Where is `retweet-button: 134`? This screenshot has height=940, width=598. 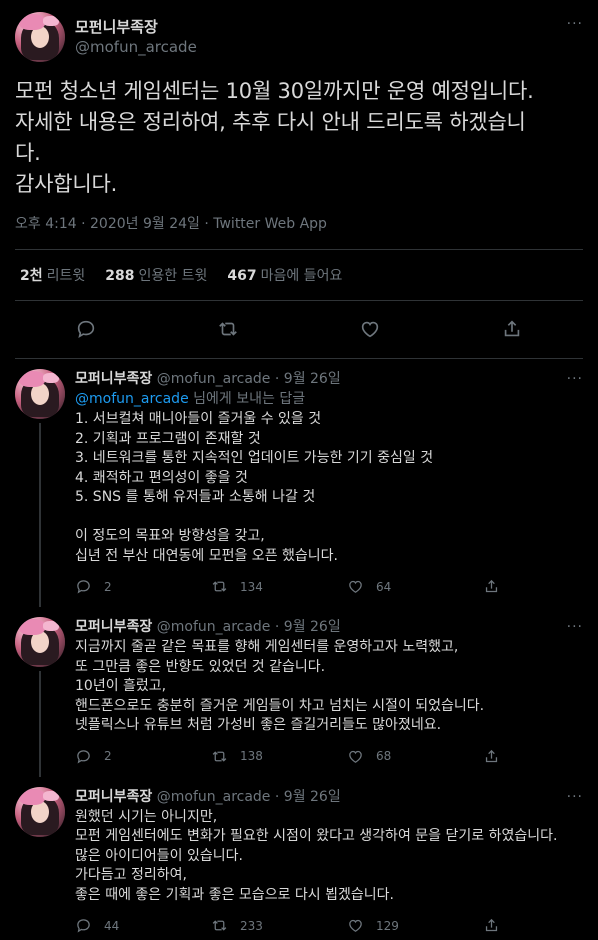
retweet-button: 134 is located at coordinates (279, 586).